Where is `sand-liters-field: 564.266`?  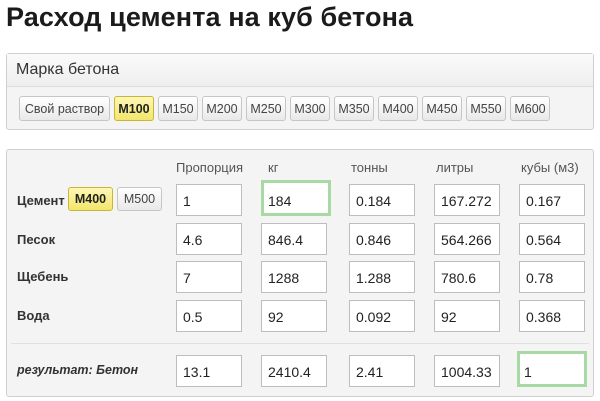 sand-liters-field: 564.266 is located at coordinates (467, 239).